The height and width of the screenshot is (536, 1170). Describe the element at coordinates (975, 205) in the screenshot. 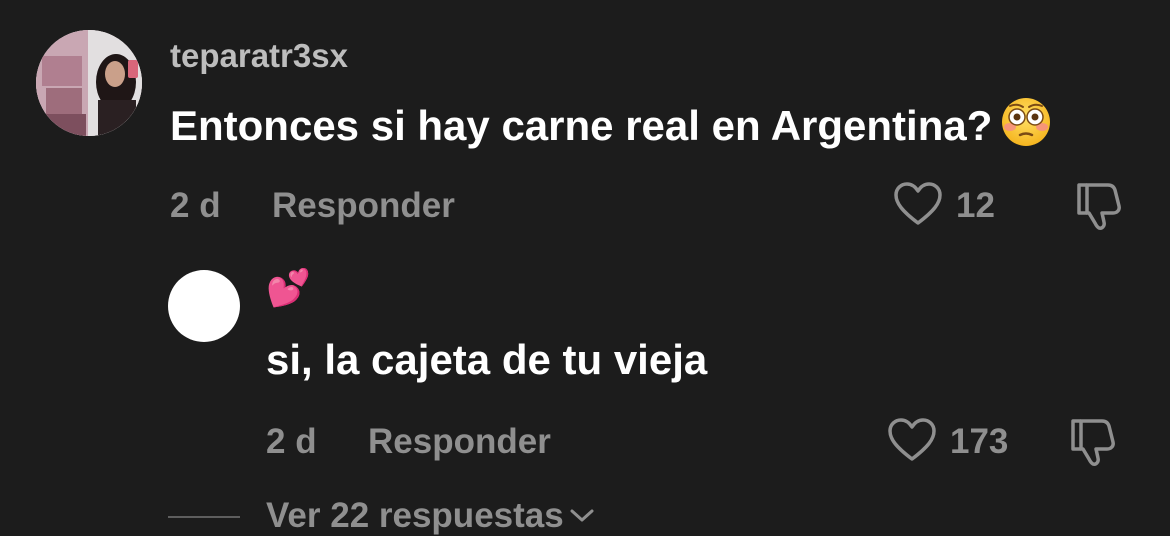

I see `comment-like-count: 12` at that location.